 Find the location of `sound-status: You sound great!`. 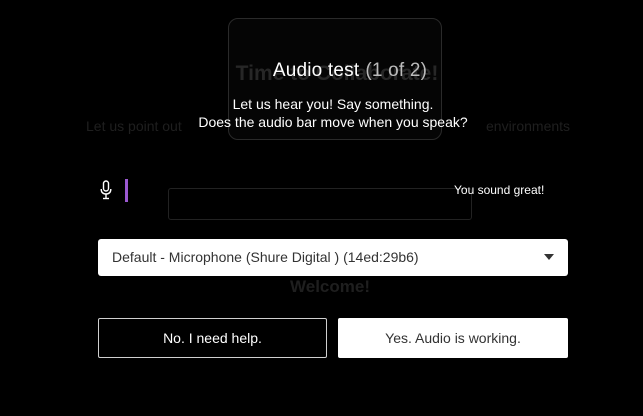

sound-status: You sound great! is located at coordinates (499, 190).